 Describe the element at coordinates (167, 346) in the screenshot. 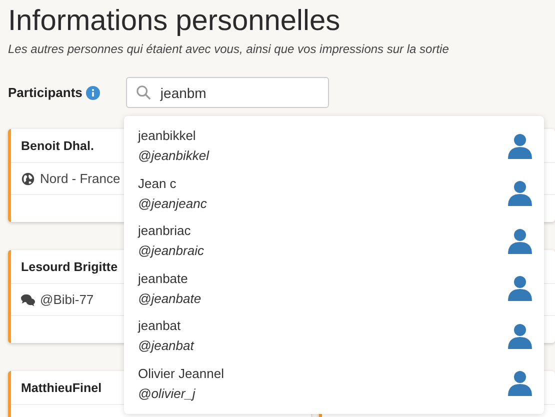

I see `suggestion-handle: @jeanbat` at that location.